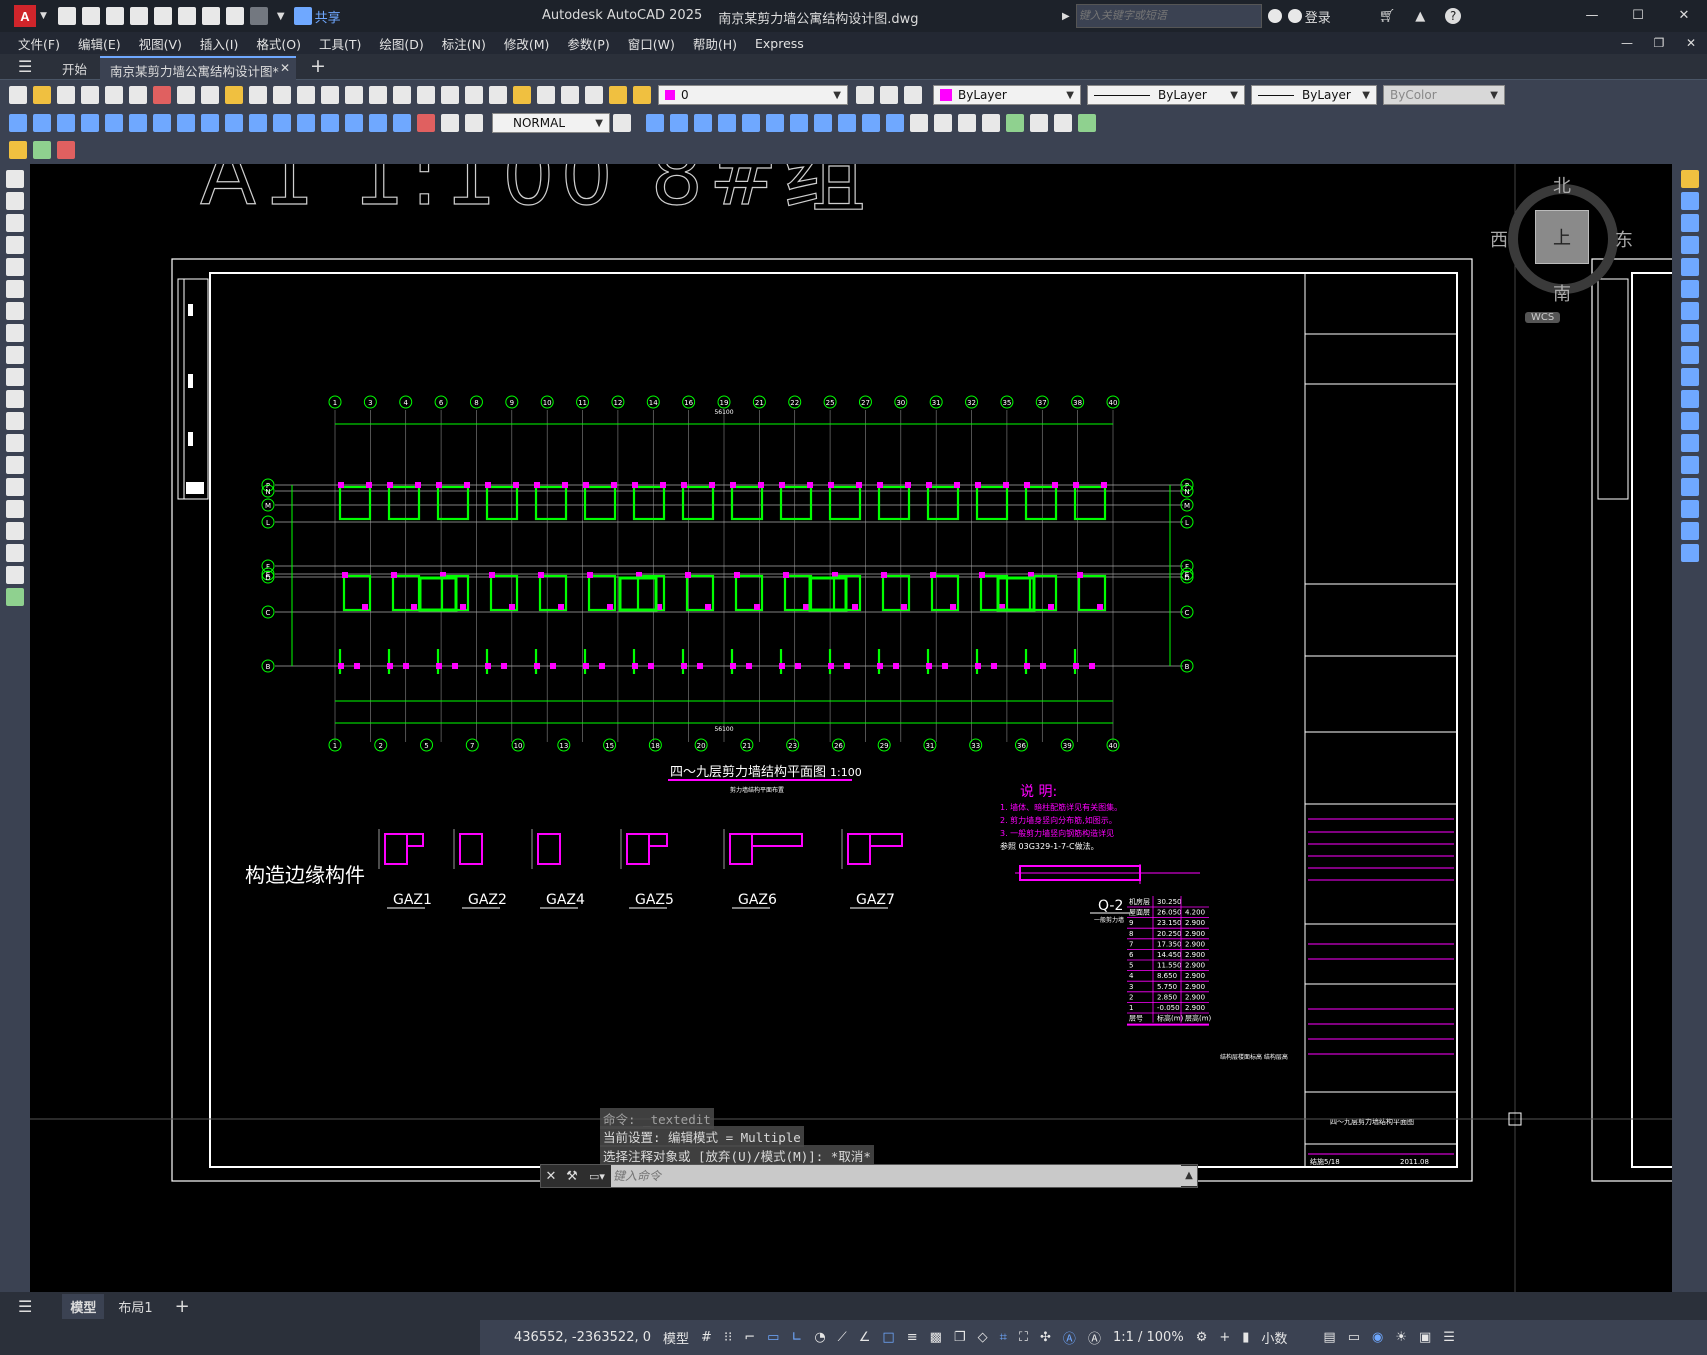 This screenshot has width=1707, height=1355. I want to click on user-icon, so click(1294, 16).